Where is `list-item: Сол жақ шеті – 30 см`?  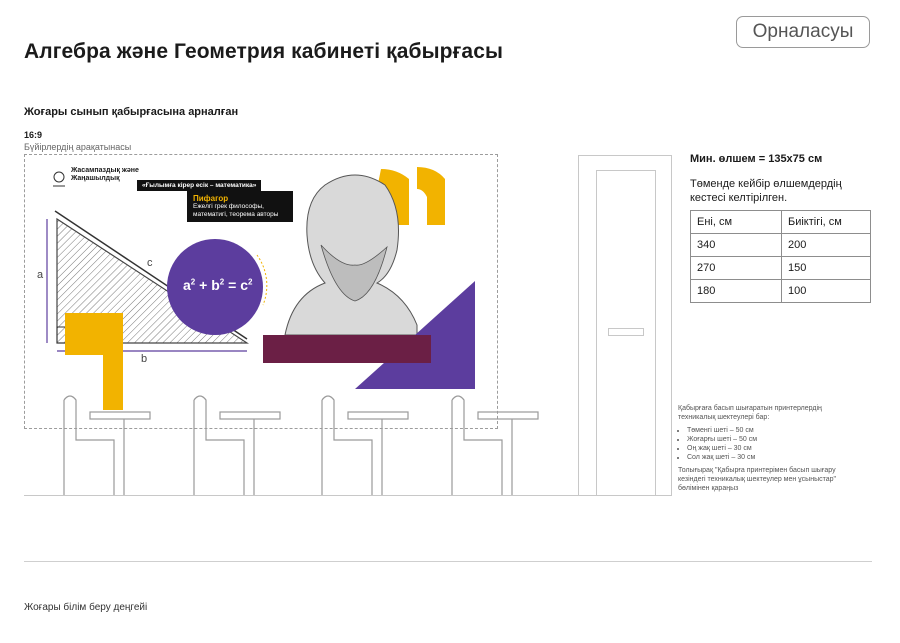
list-item: Сол жақ шеті – 30 см is located at coordinates (771, 457).